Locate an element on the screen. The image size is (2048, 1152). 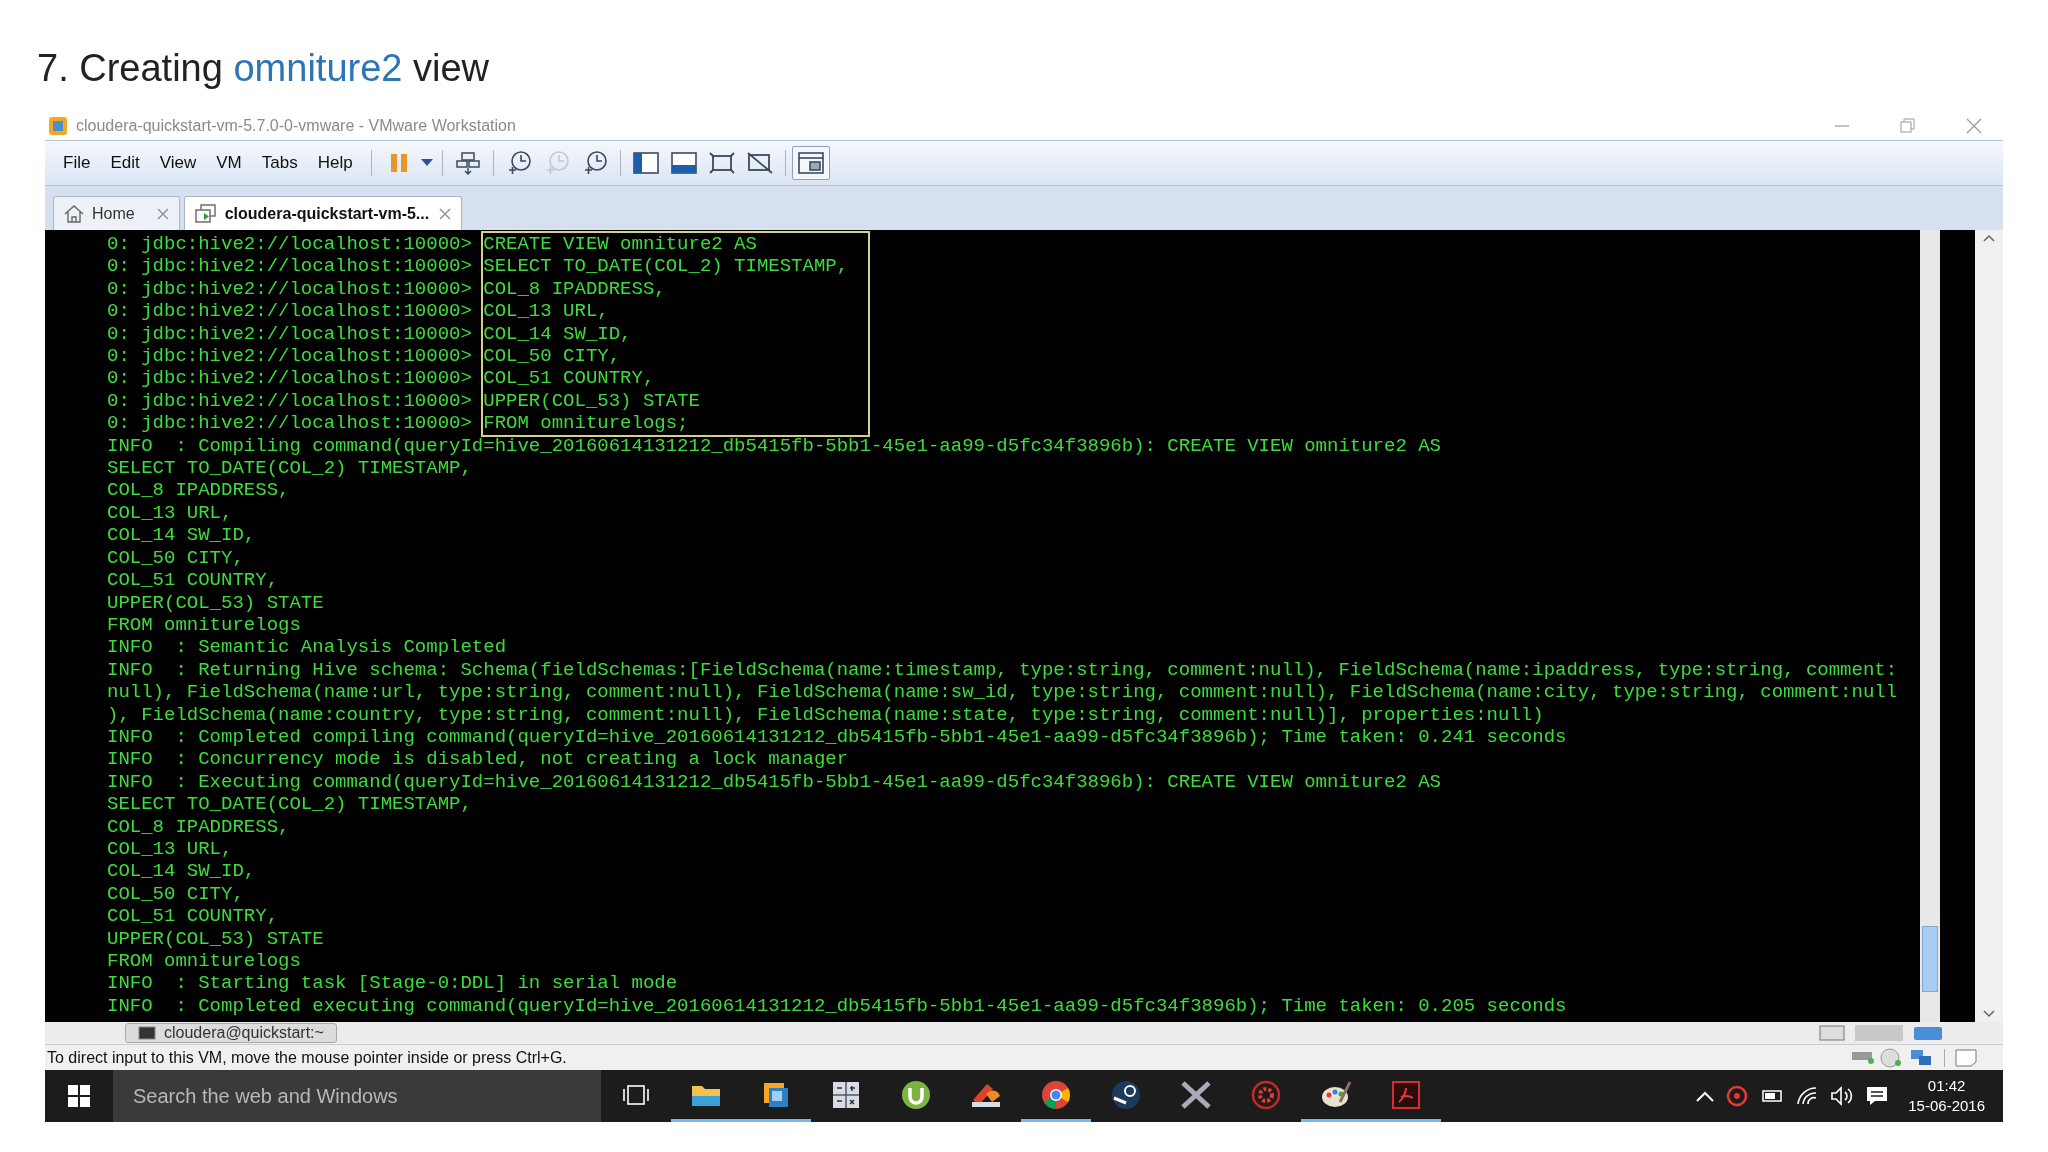
menu-item: VM is located at coordinates (229, 163).